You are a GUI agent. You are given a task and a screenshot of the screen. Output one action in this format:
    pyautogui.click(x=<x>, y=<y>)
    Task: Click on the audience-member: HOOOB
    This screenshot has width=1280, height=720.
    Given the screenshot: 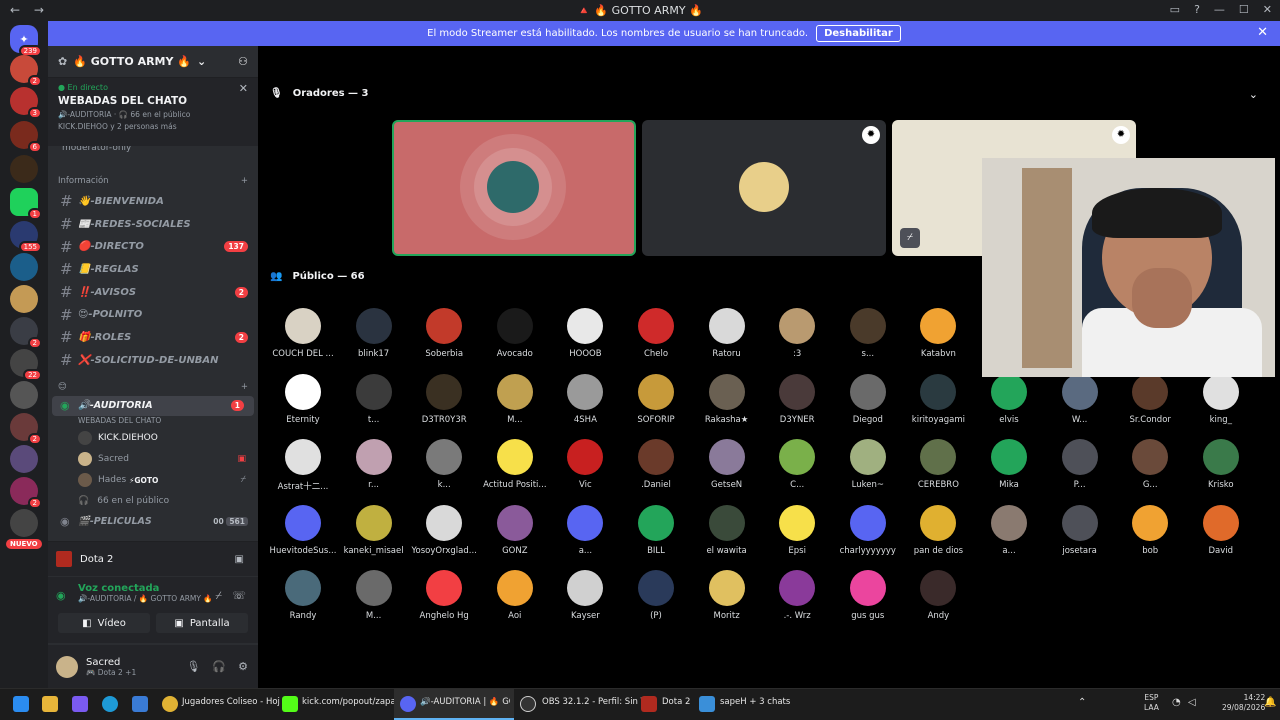 What is the action you would take?
    pyautogui.click(x=585, y=333)
    